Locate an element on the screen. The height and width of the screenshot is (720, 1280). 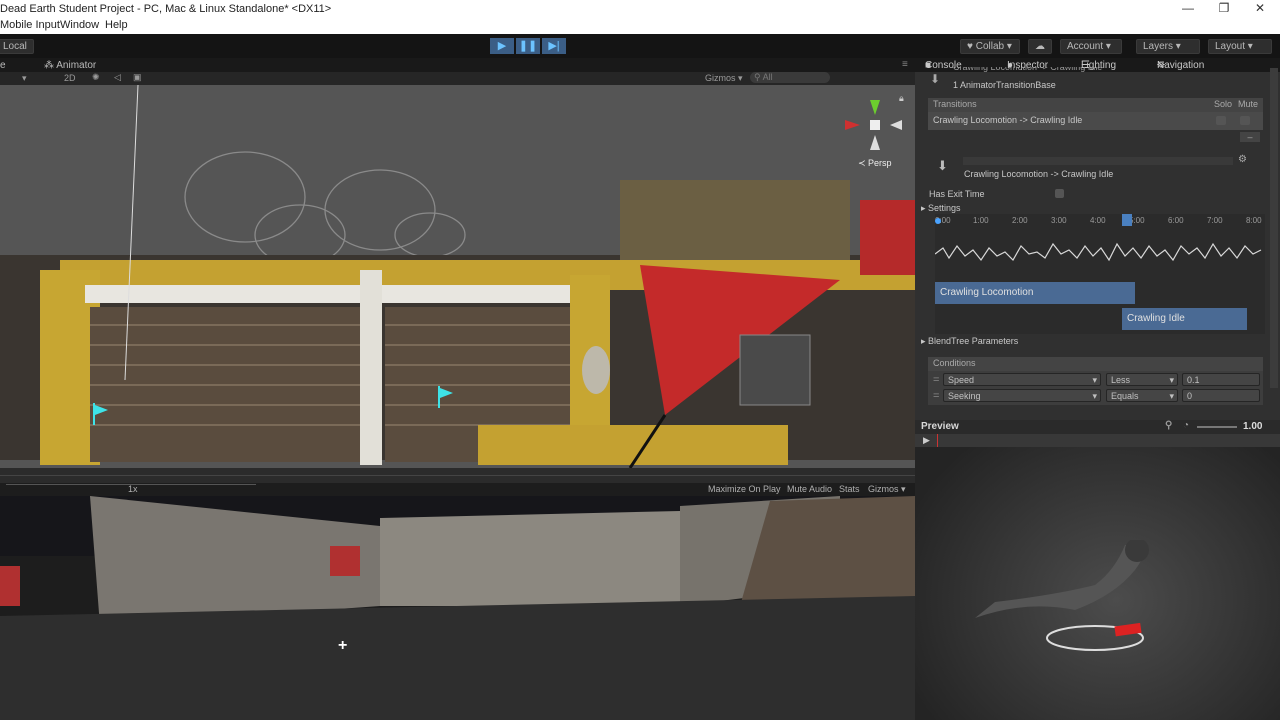
account-label: Account is located at coordinates (1085, 46).